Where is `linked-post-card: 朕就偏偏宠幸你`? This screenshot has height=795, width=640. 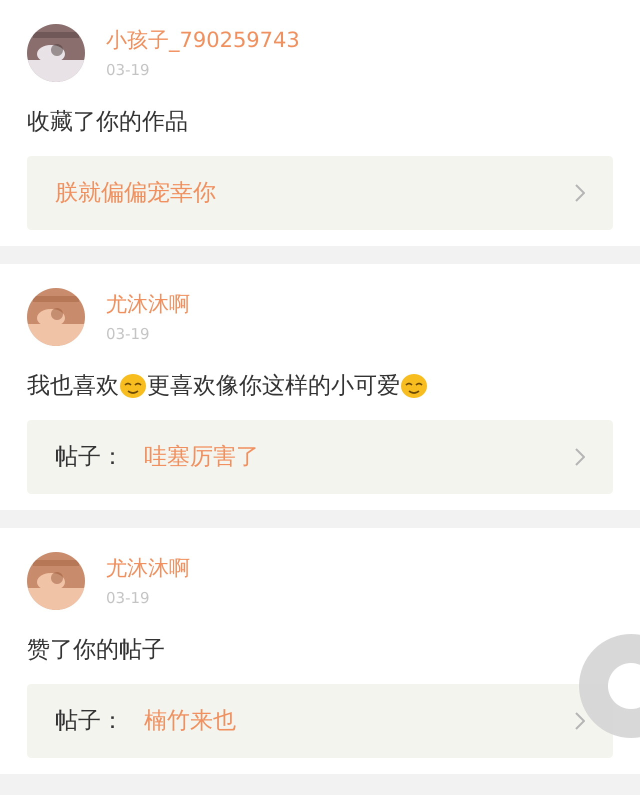 linked-post-card: 朕就偏偏宠幸你 is located at coordinates (320, 193).